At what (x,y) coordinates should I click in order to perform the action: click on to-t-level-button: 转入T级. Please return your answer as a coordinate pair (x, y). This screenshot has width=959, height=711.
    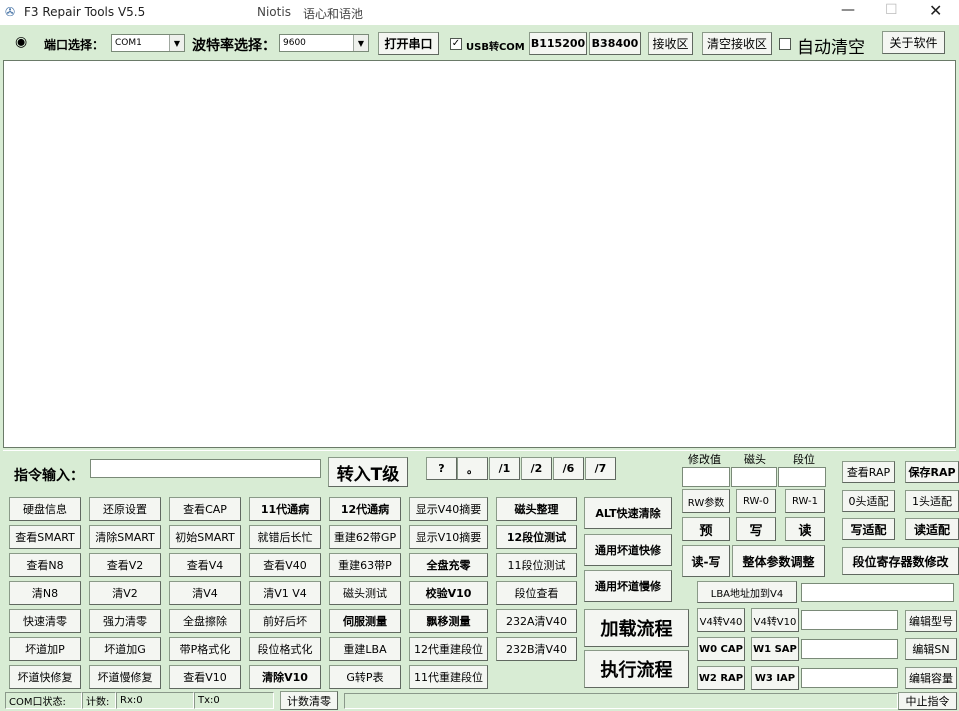
    Looking at the image, I should click on (368, 472).